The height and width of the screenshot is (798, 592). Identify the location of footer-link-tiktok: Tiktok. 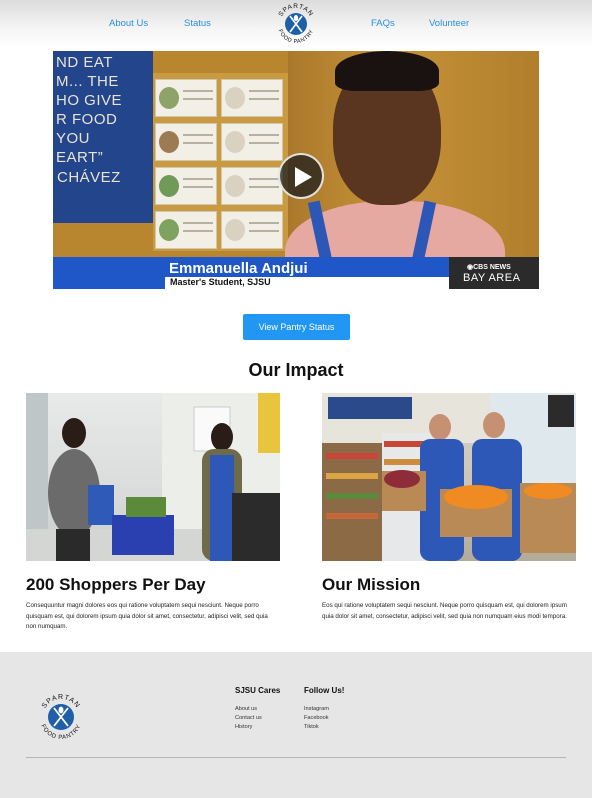
(311, 727).